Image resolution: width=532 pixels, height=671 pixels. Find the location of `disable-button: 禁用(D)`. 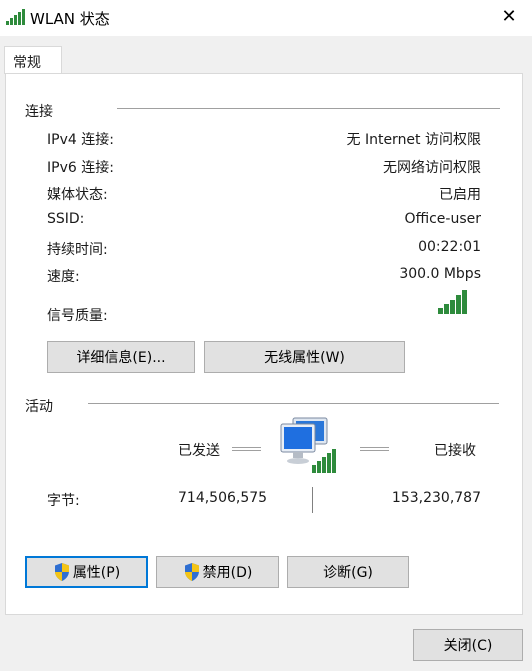

disable-button: 禁用(D) is located at coordinates (217, 572).